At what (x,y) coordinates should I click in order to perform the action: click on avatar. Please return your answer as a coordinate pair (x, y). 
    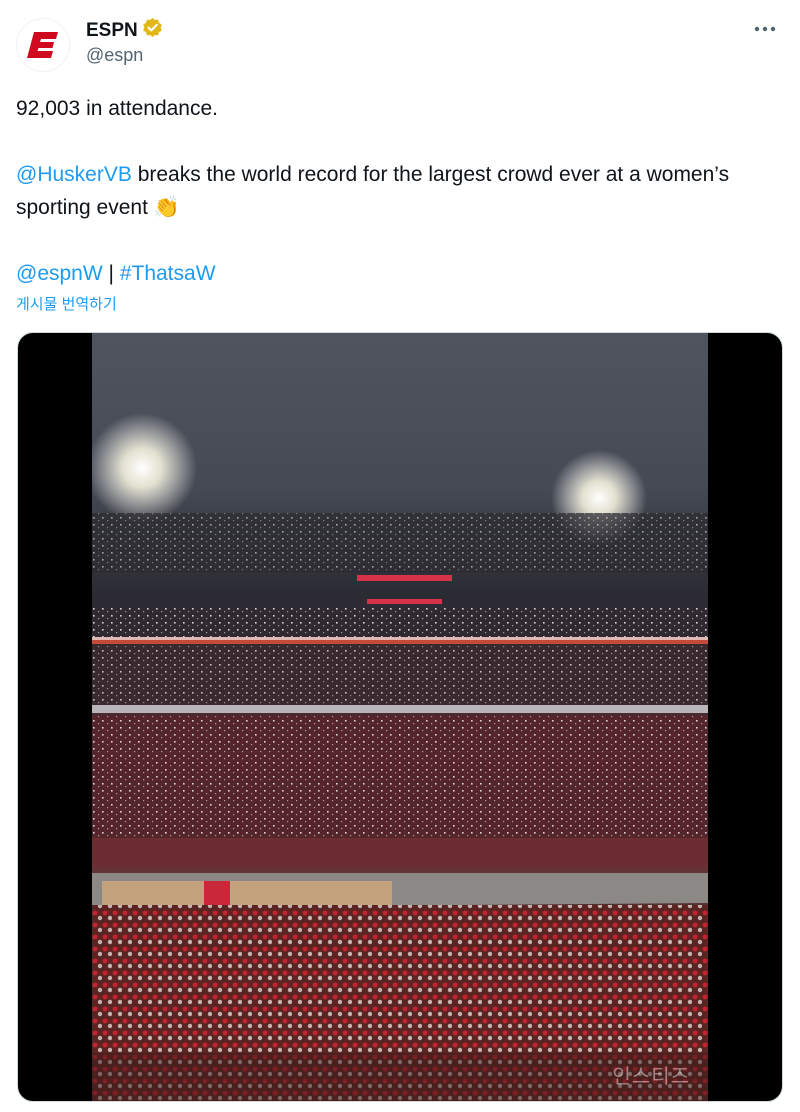
    Looking at the image, I should click on (43, 45).